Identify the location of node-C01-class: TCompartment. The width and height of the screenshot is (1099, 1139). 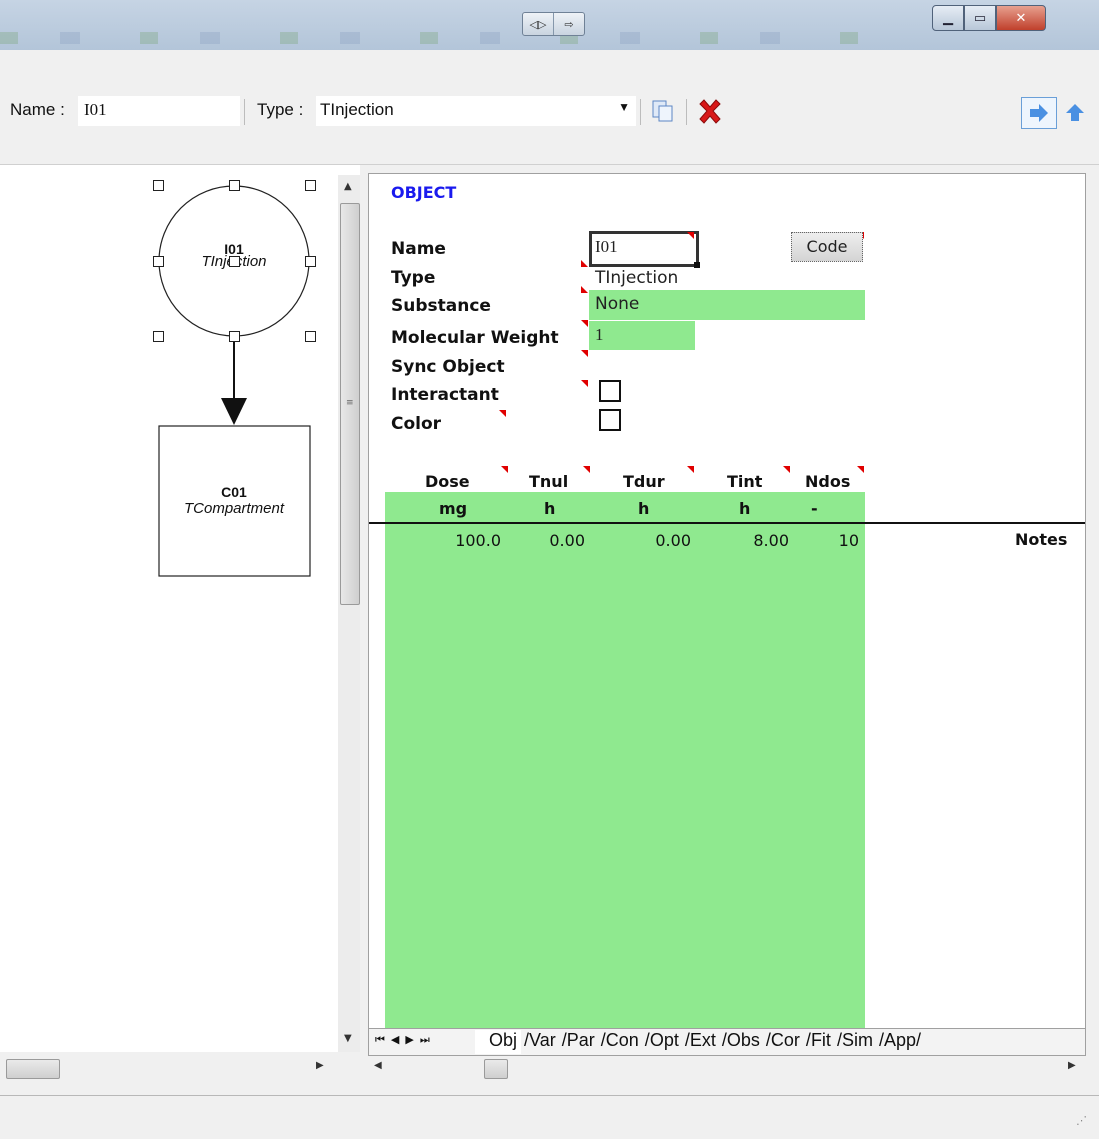
(234, 508).